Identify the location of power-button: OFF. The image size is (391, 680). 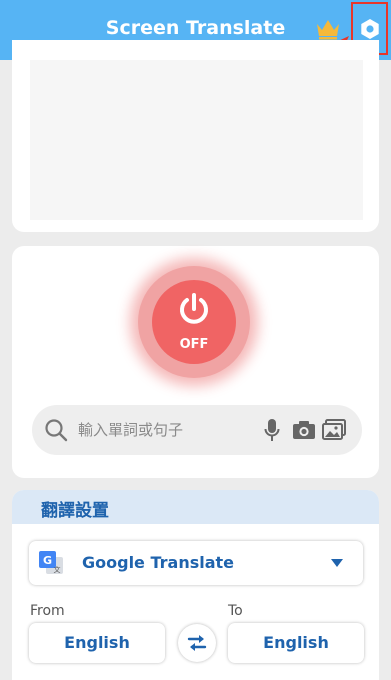
(194, 322).